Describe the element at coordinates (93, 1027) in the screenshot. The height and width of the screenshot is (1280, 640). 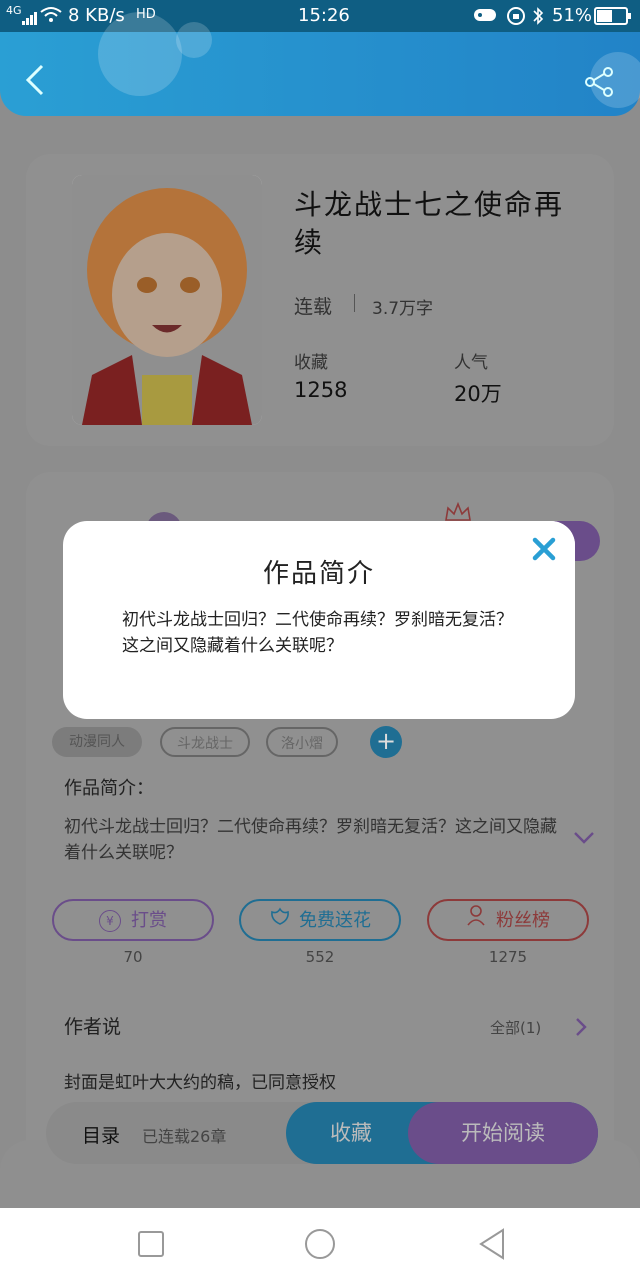
I see `author-say-title: 作者说` at that location.